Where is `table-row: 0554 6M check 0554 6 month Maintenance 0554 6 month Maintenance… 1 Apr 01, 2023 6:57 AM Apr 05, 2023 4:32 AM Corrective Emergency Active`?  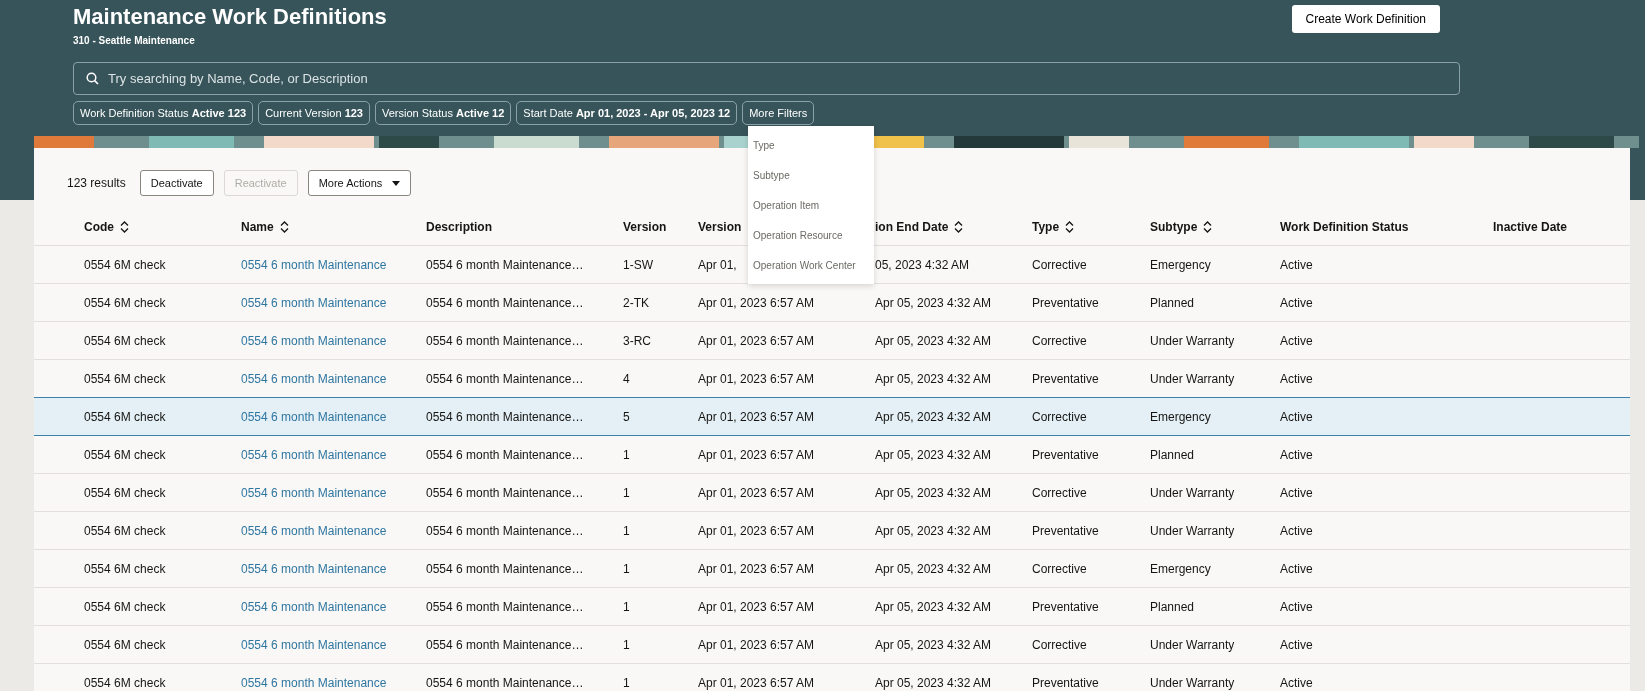 table-row: 0554 6M check 0554 6 month Maintenance 0554 6 month Maintenance… 1 Apr 01, 2023 6:57 AM Apr 05, 2023 4:32 AM Corrective Emergency Active is located at coordinates (832, 569).